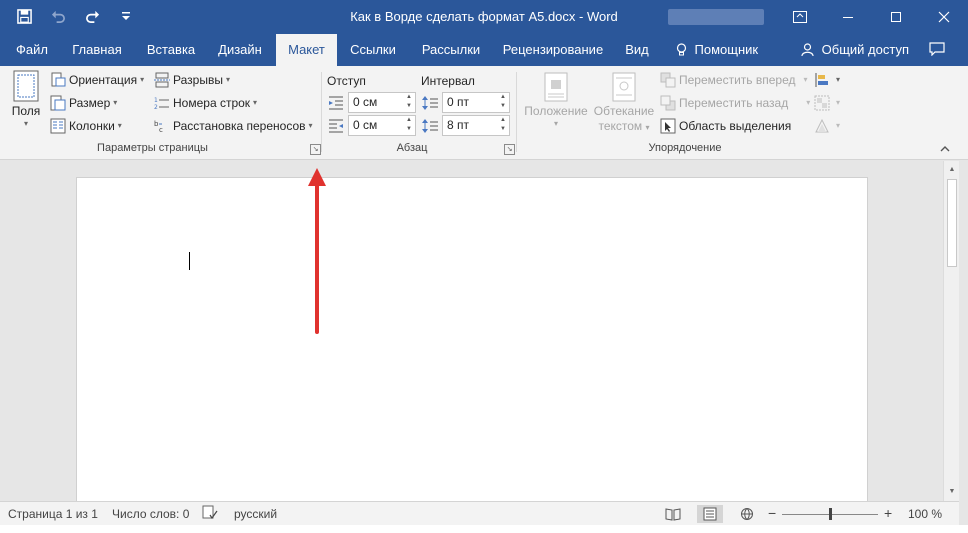  Describe the element at coordinates (952, 223) in the screenshot. I see `scrollbar-thumb` at that location.